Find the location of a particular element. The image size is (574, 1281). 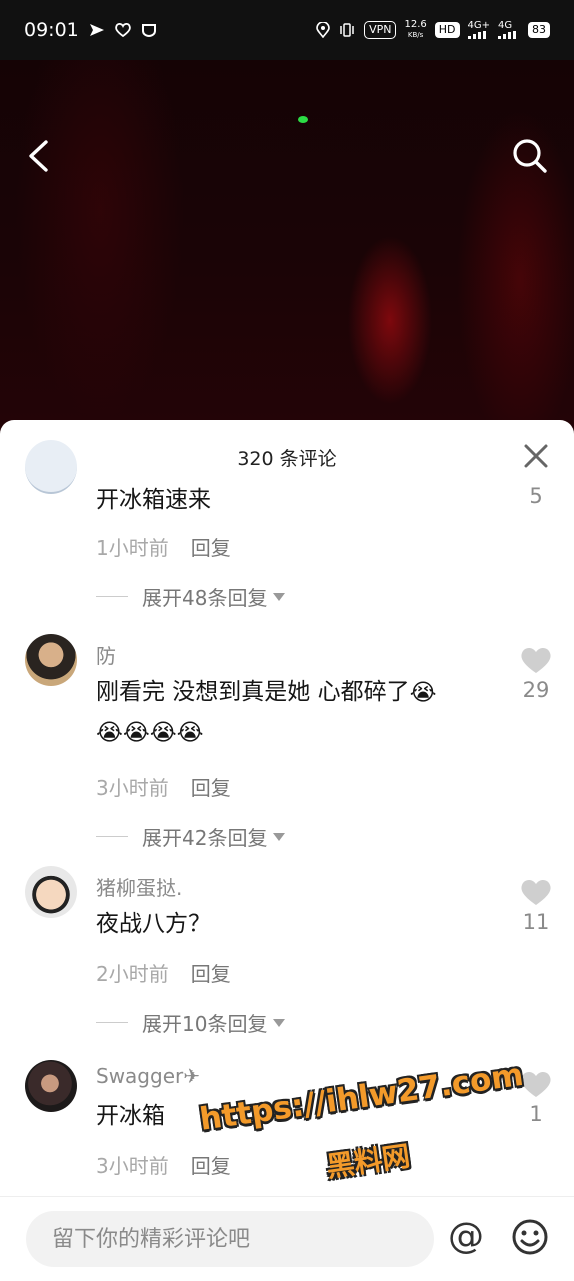

comment-meta: 2小时前 回复 is located at coordinates (163, 972).